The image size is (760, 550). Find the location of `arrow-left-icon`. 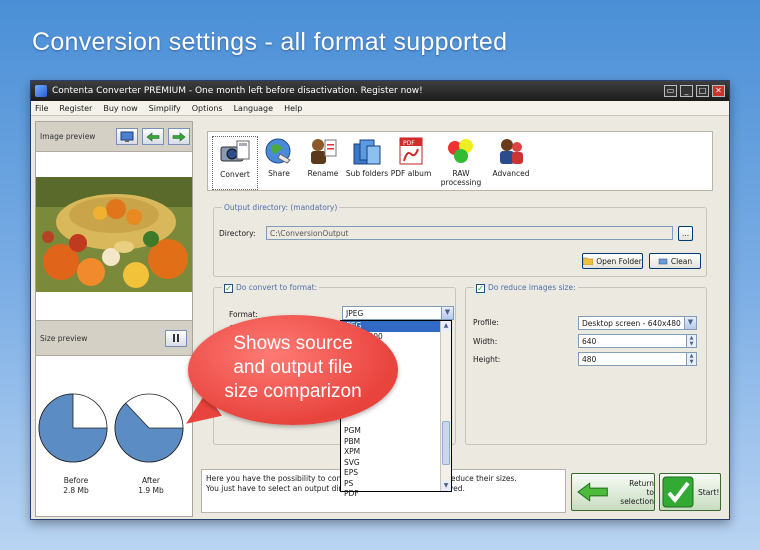

arrow-left-icon is located at coordinates (153, 136).